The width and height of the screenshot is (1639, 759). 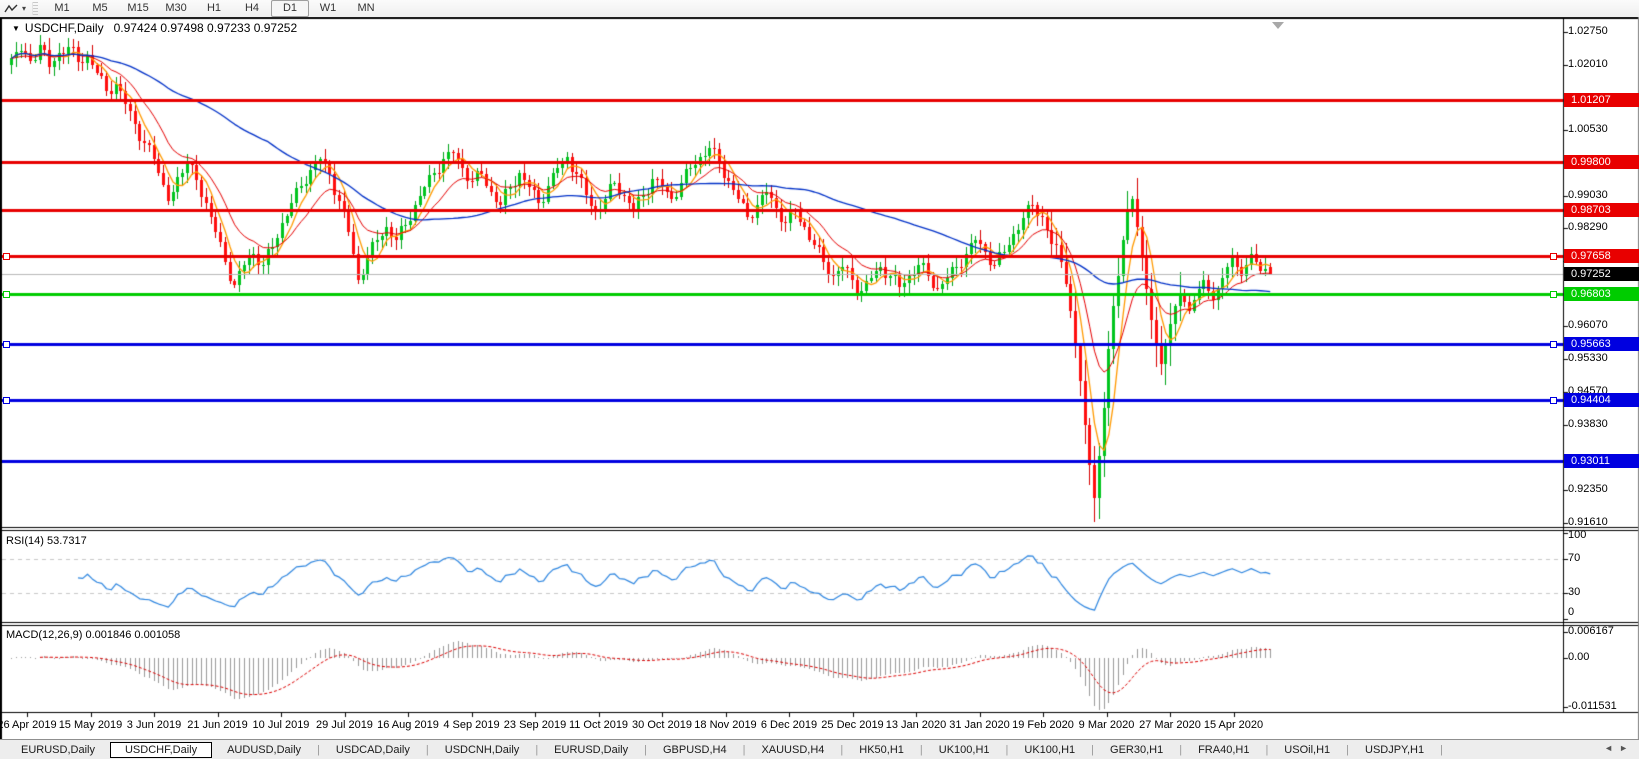 I want to click on price-level-badge: 0.96803, so click(x=1601, y=293).